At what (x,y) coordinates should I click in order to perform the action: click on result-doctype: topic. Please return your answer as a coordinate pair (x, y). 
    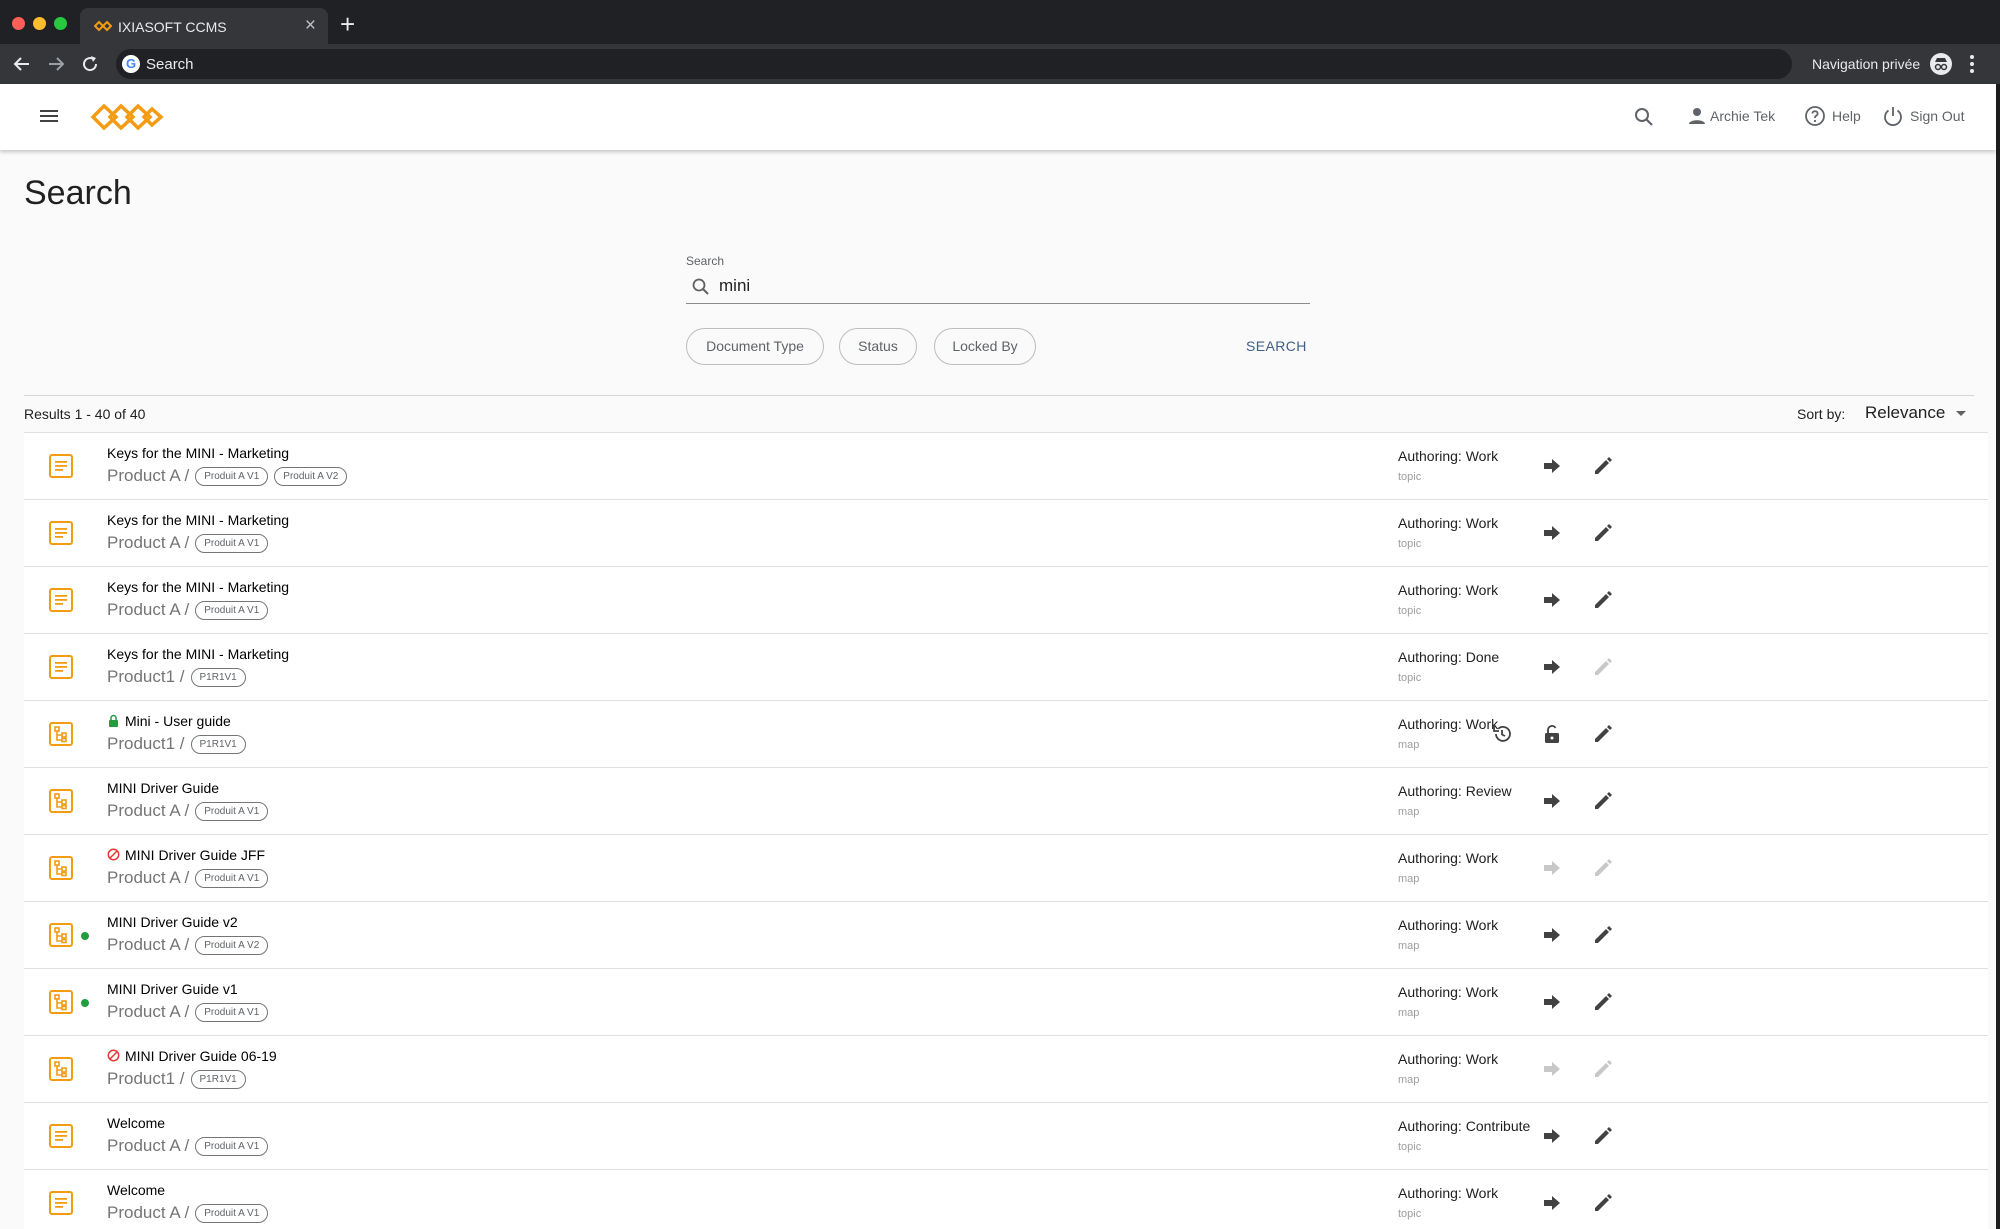
    Looking at the image, I should click on (1410, 678).